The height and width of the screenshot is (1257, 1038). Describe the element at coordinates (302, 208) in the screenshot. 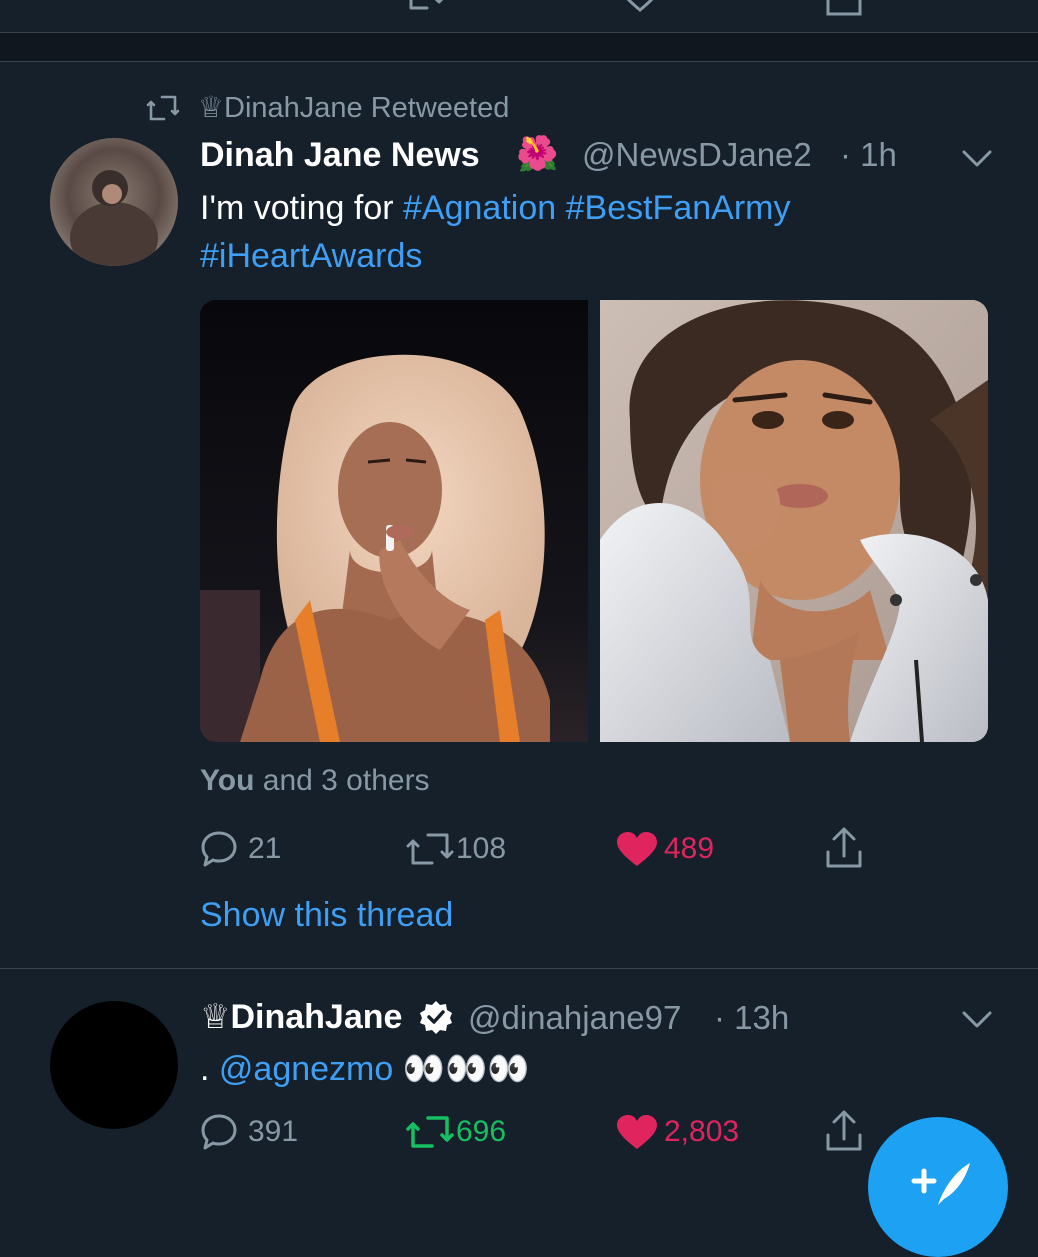

I see `tweet-text-body: I'm voting for` at that location.